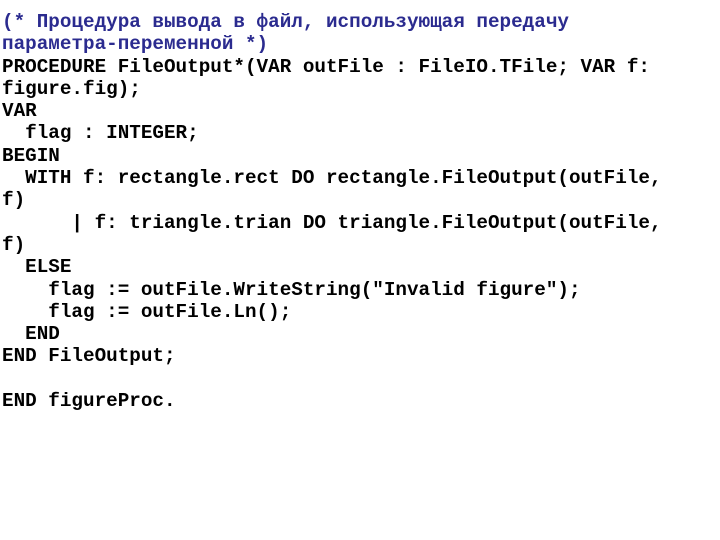 The height and width of the screenshot is (540, 720). Describe the element at coordinates (19, 111) in the screenshot. I see `code-line: VAR` at that location.